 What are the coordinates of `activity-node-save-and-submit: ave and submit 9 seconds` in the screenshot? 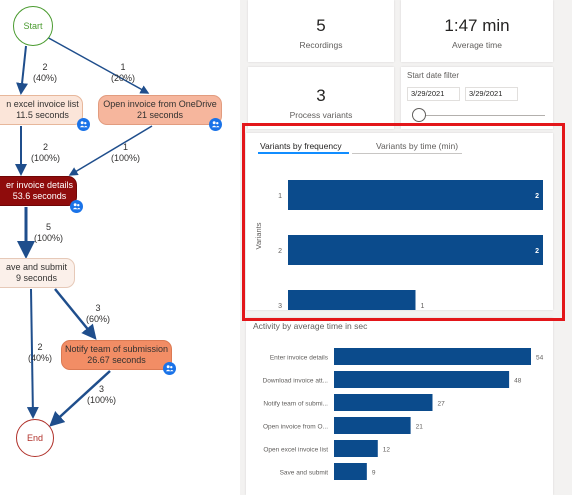 It's located at (37, 273).